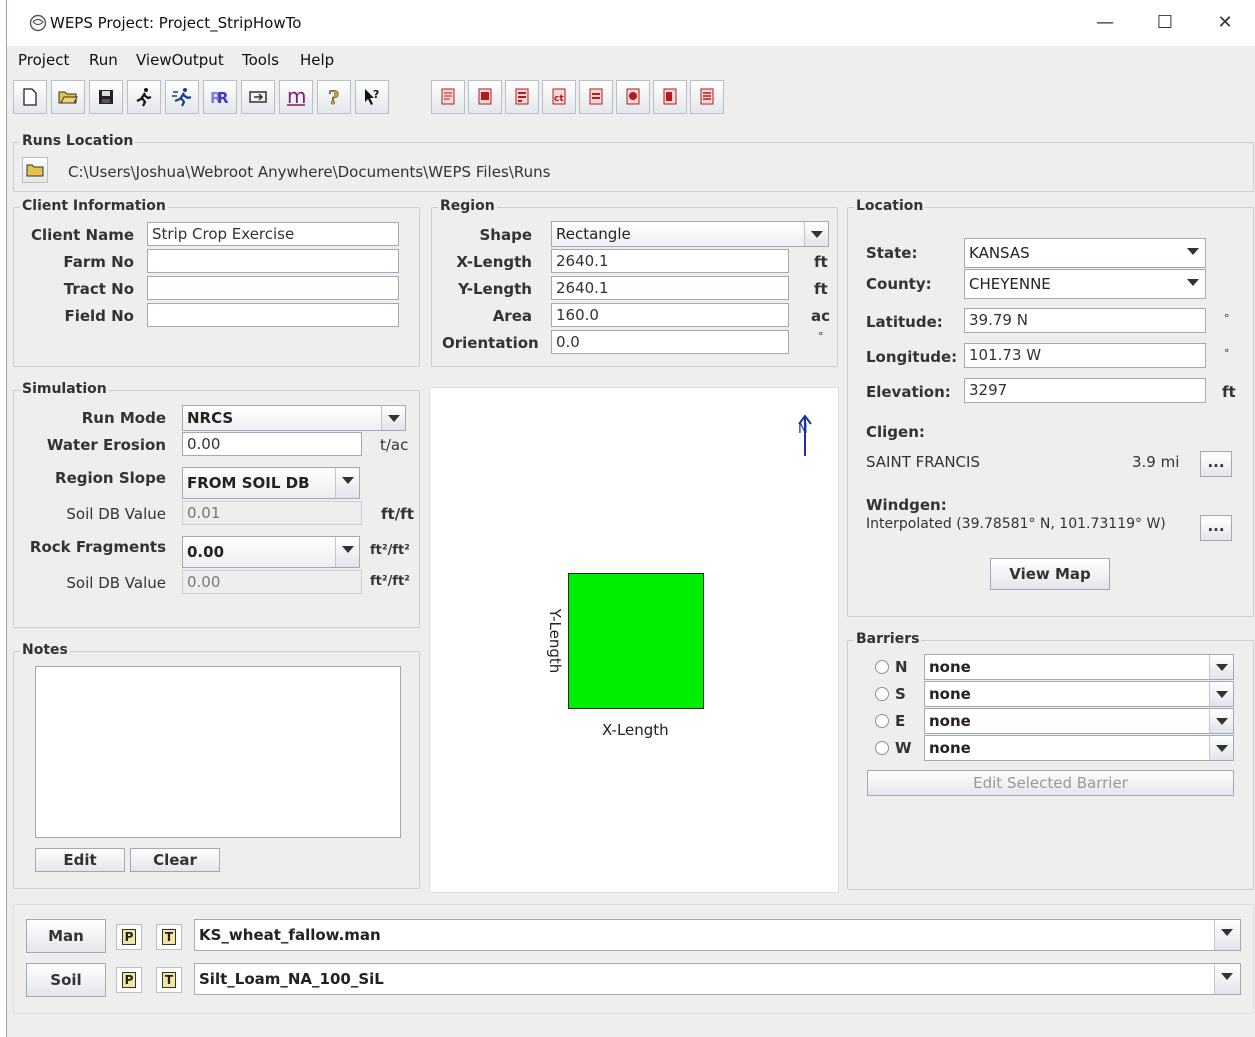 Image resolution: width=1255 pixels, height=1037 pixels. I want to click on barrier-n-dropdown: none, so click(1079, 667).